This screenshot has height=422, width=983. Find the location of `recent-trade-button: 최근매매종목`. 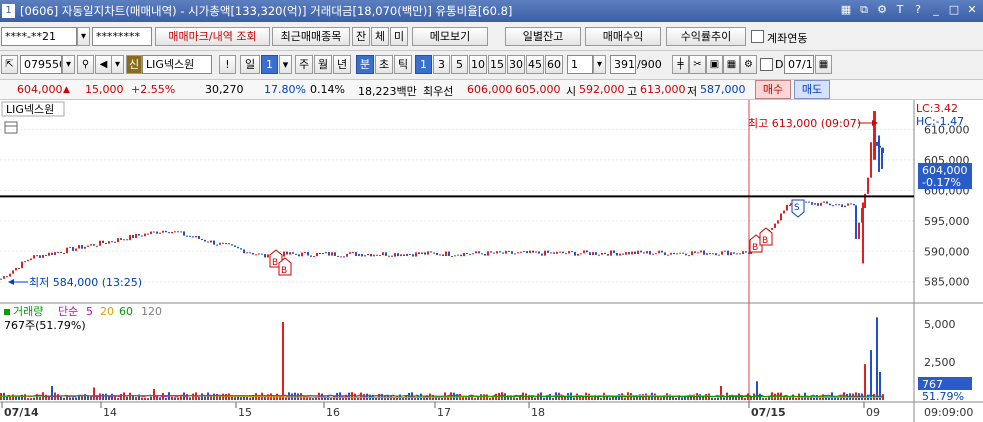

recent-trade-button: 최근매매종목 is located at coordinates (311, 36).